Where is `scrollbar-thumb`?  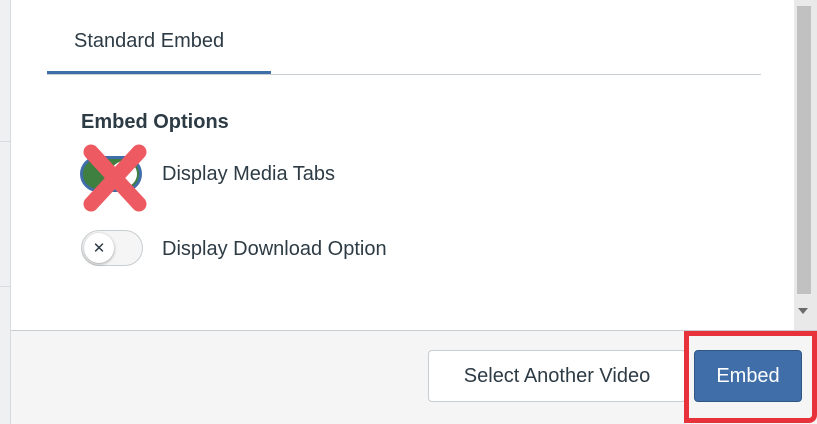
scrollbar-thumb is located at coordinates (804, 150).